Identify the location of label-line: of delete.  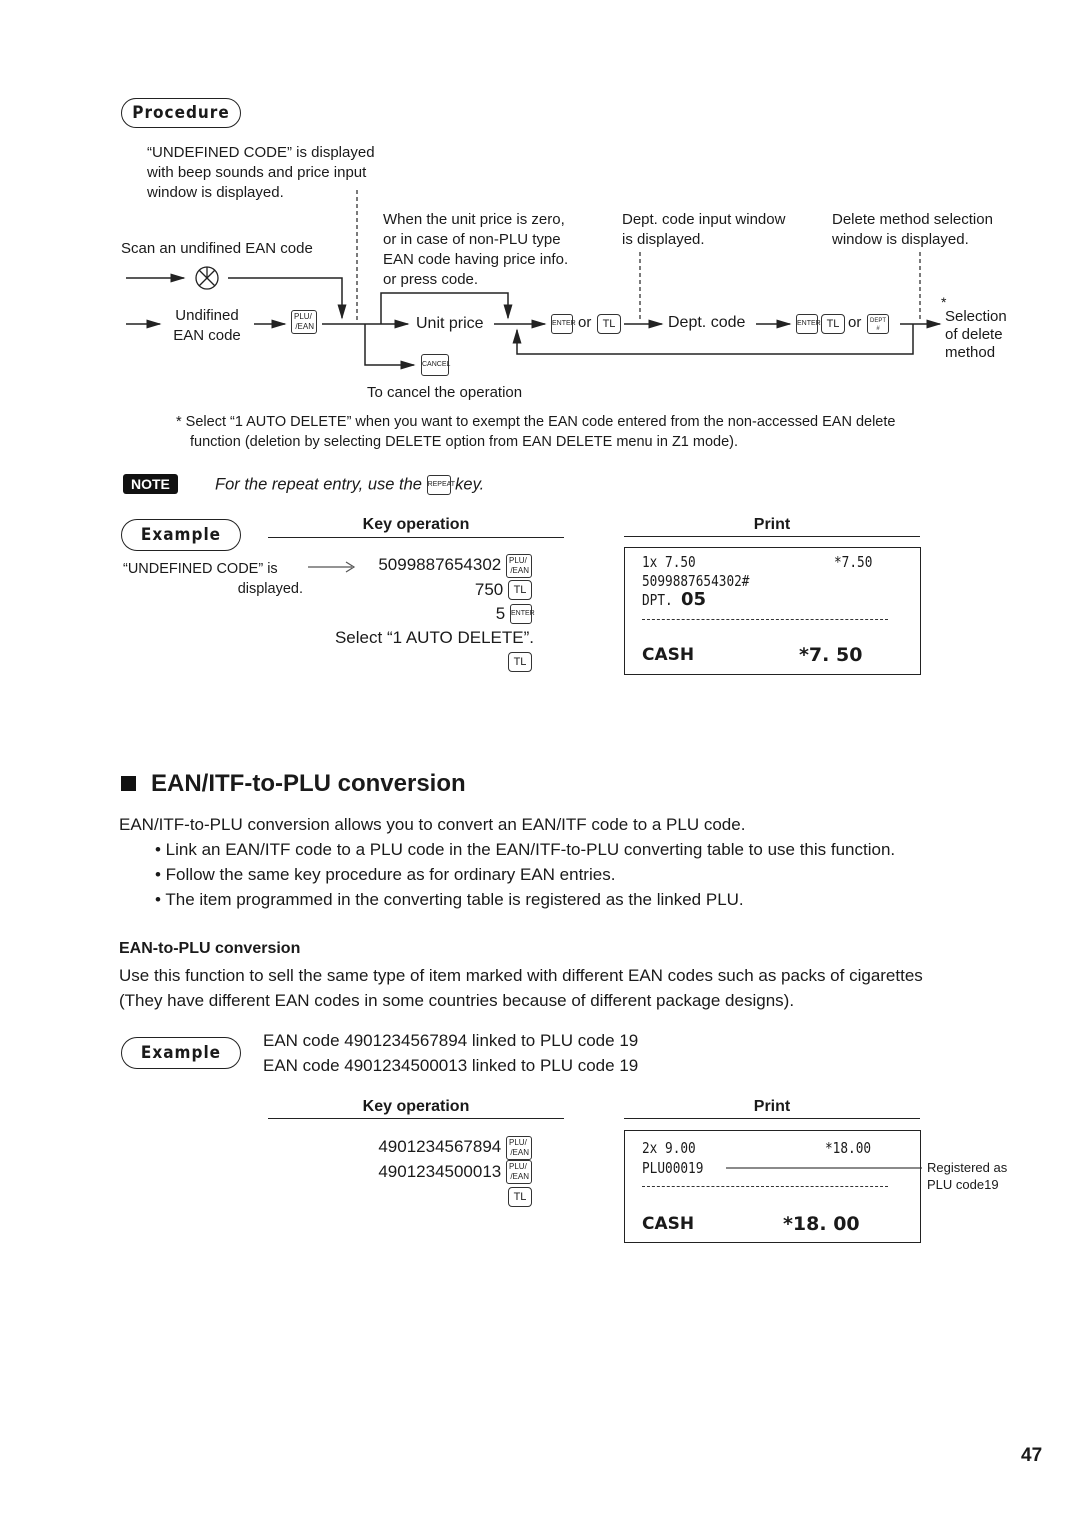
(974, 334).